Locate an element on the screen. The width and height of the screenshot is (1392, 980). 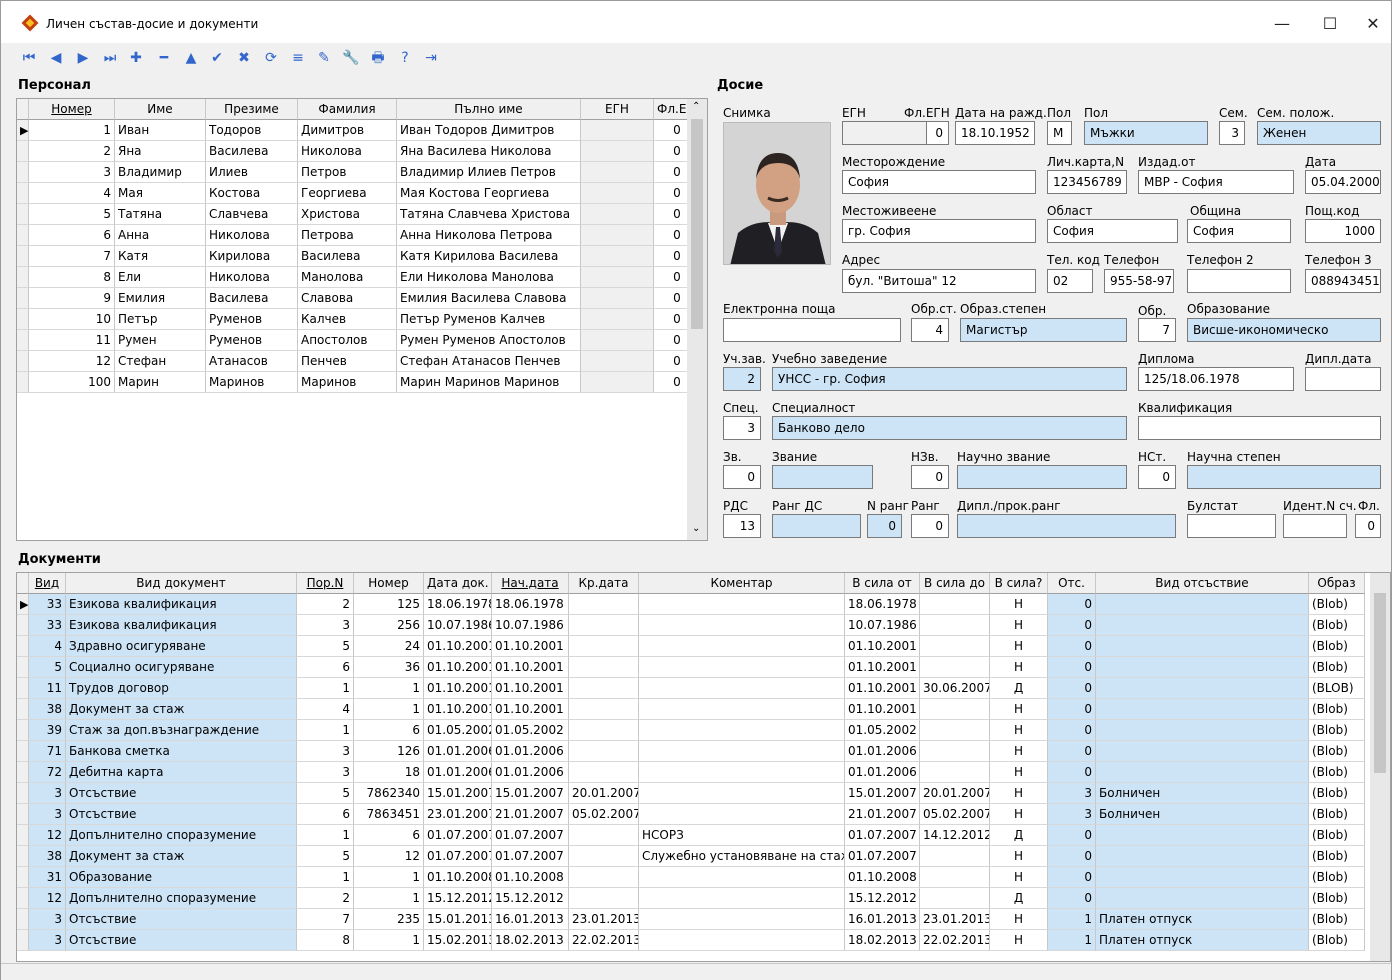
personnel-cell: Пенчев is located at coordinates (347, 361).